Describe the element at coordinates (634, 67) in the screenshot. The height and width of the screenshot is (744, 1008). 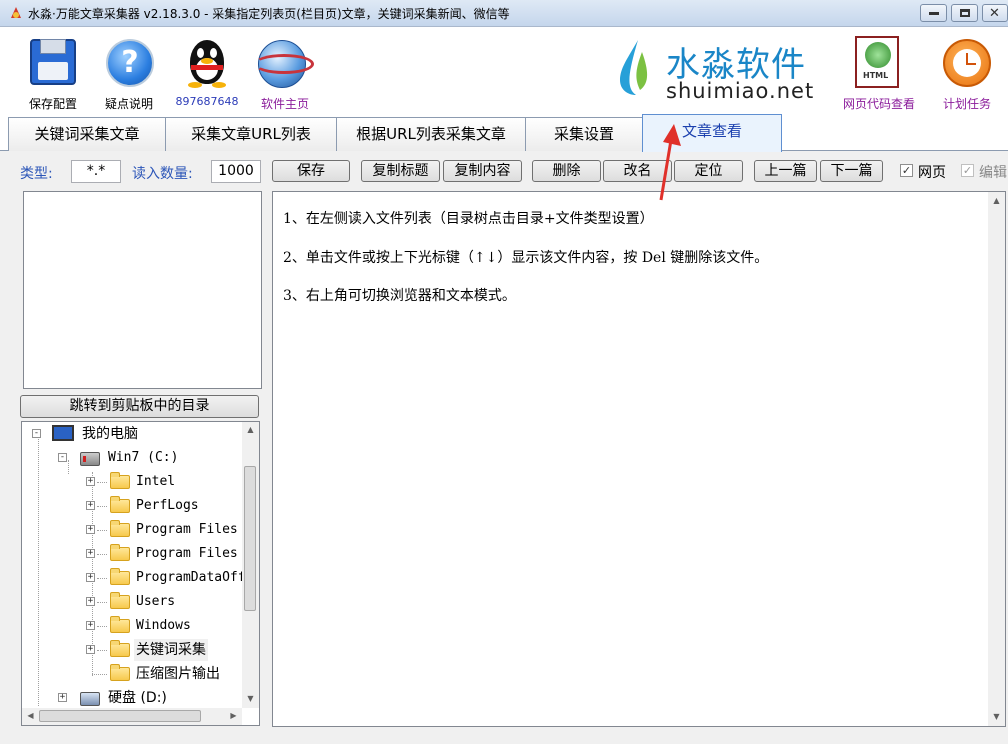
I see `water-drop-icon` at that location.